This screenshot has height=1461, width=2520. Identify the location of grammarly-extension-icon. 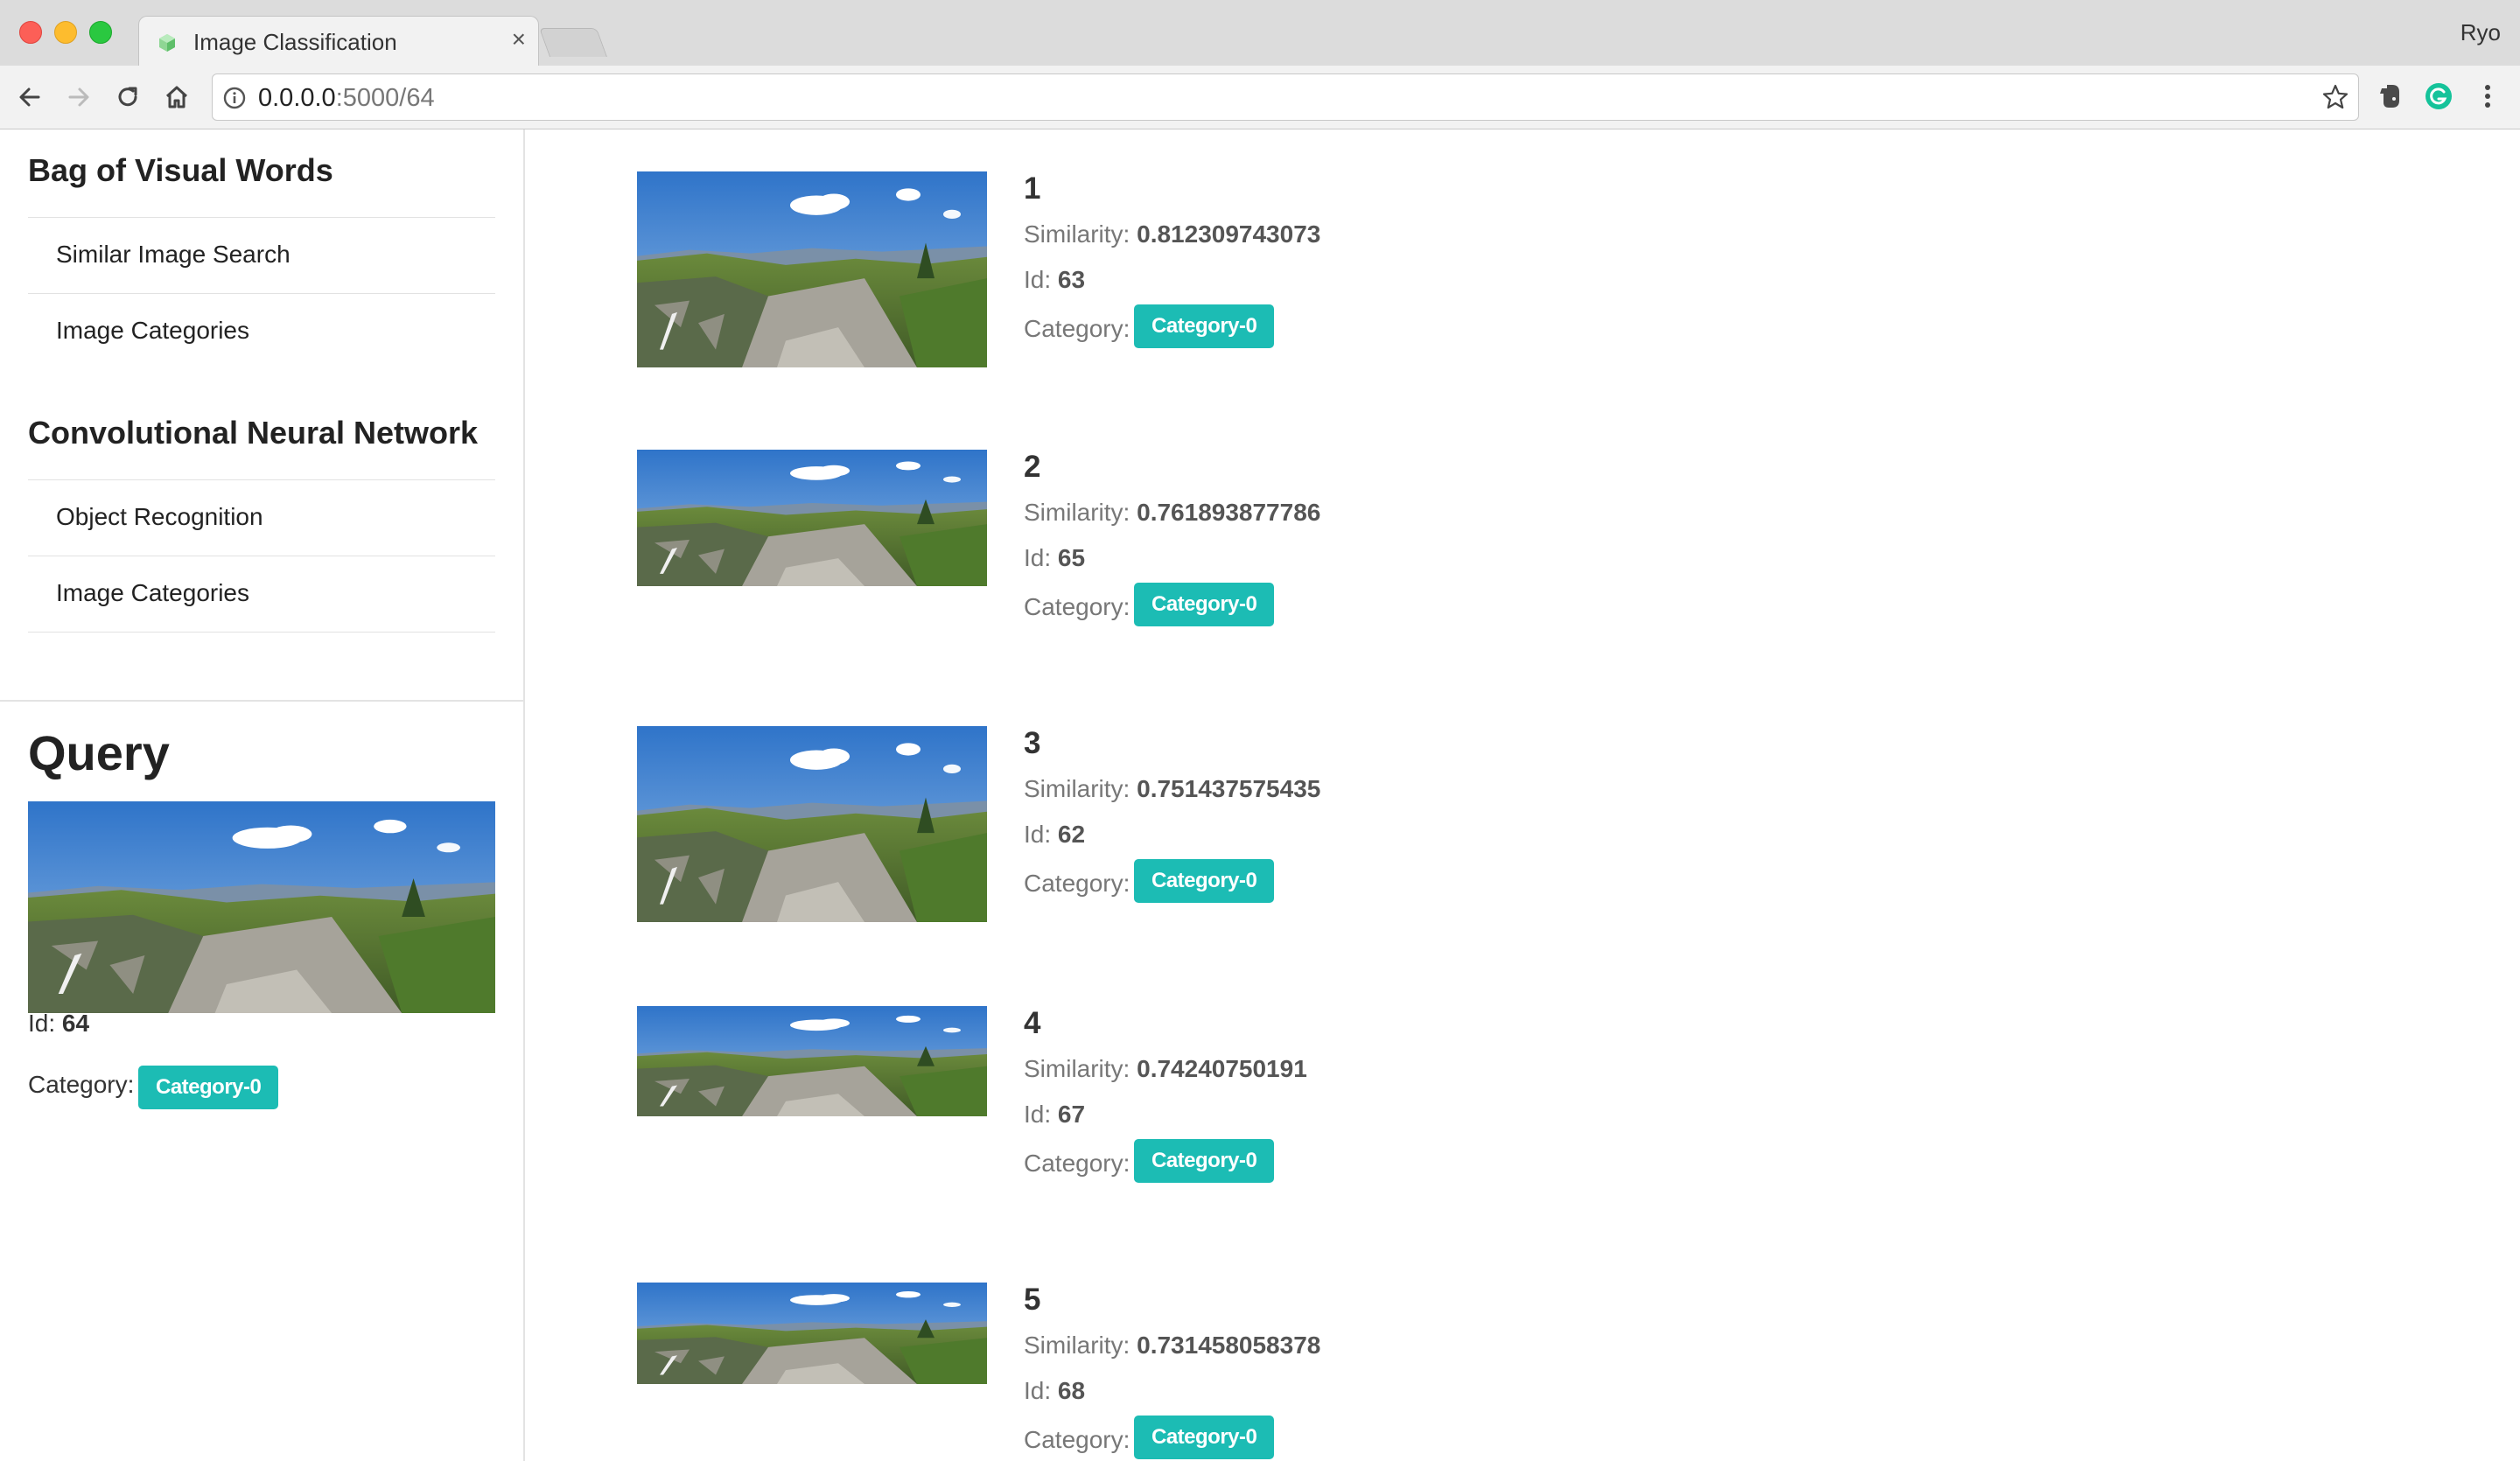
(2439, 96).